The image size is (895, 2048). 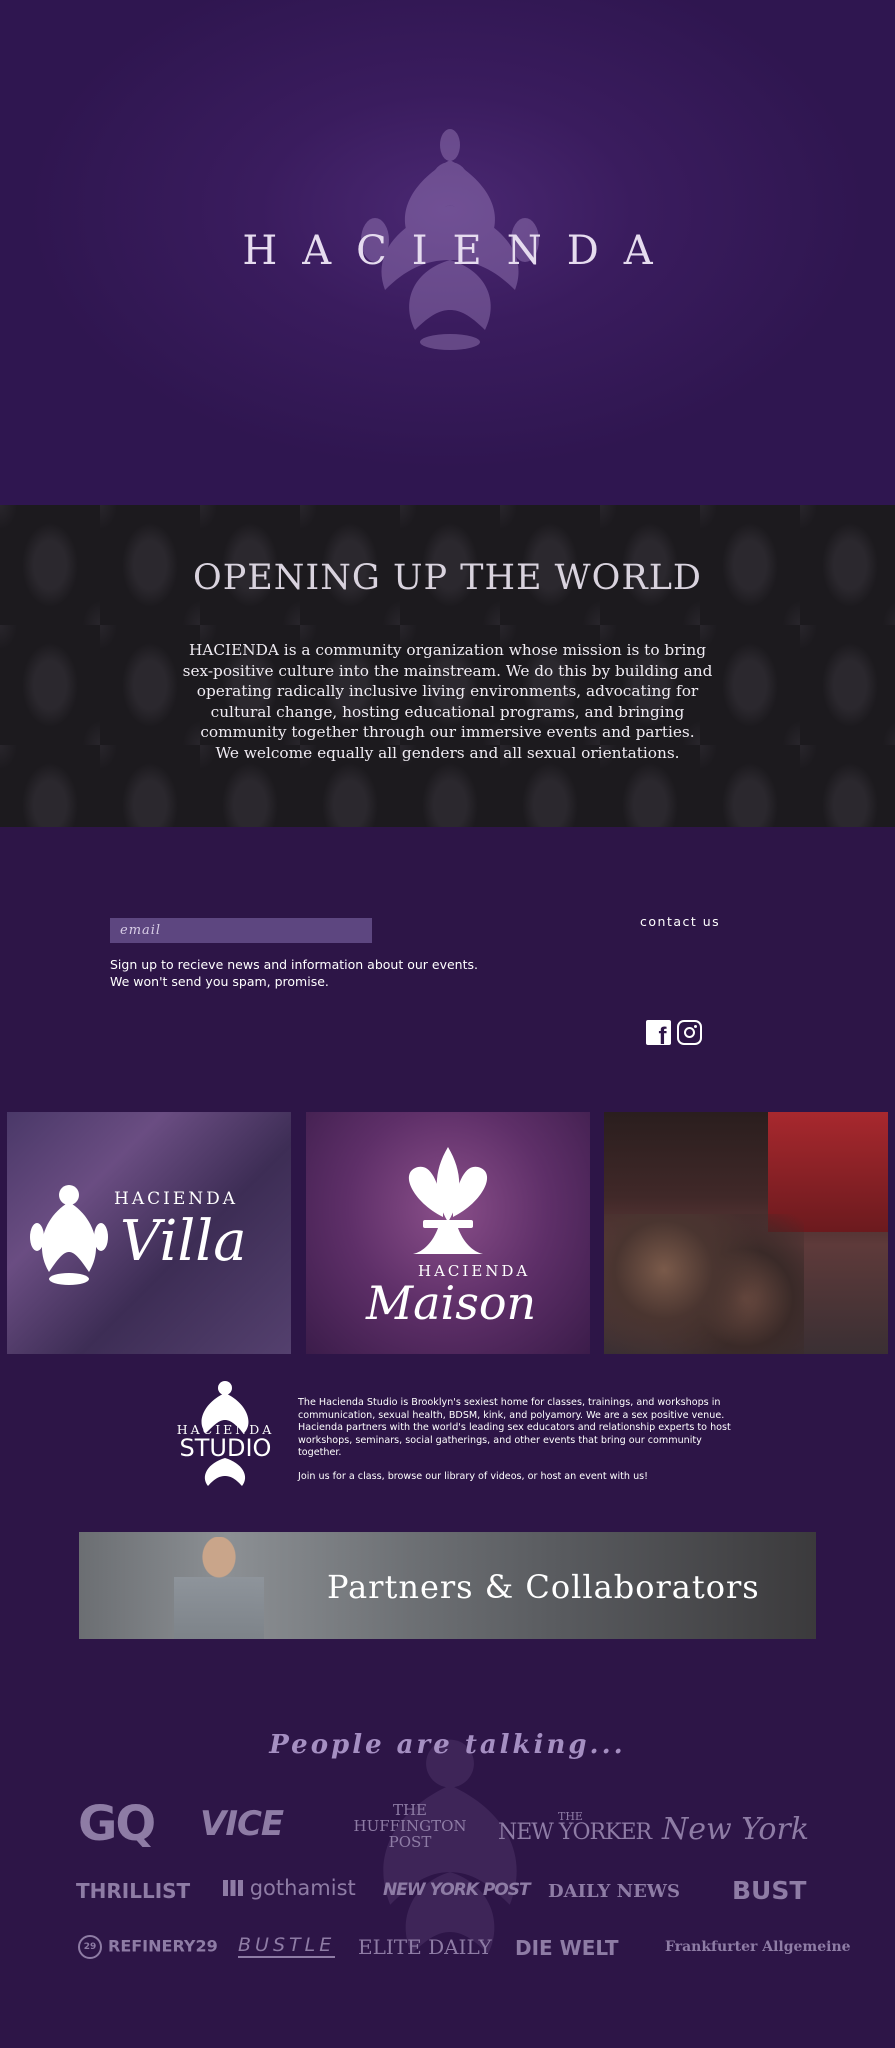 What do you see at coordinates (117, 1824) in the screenshot?
I see `press-logo-gq: GQ` at bounding box center [117, 1824].